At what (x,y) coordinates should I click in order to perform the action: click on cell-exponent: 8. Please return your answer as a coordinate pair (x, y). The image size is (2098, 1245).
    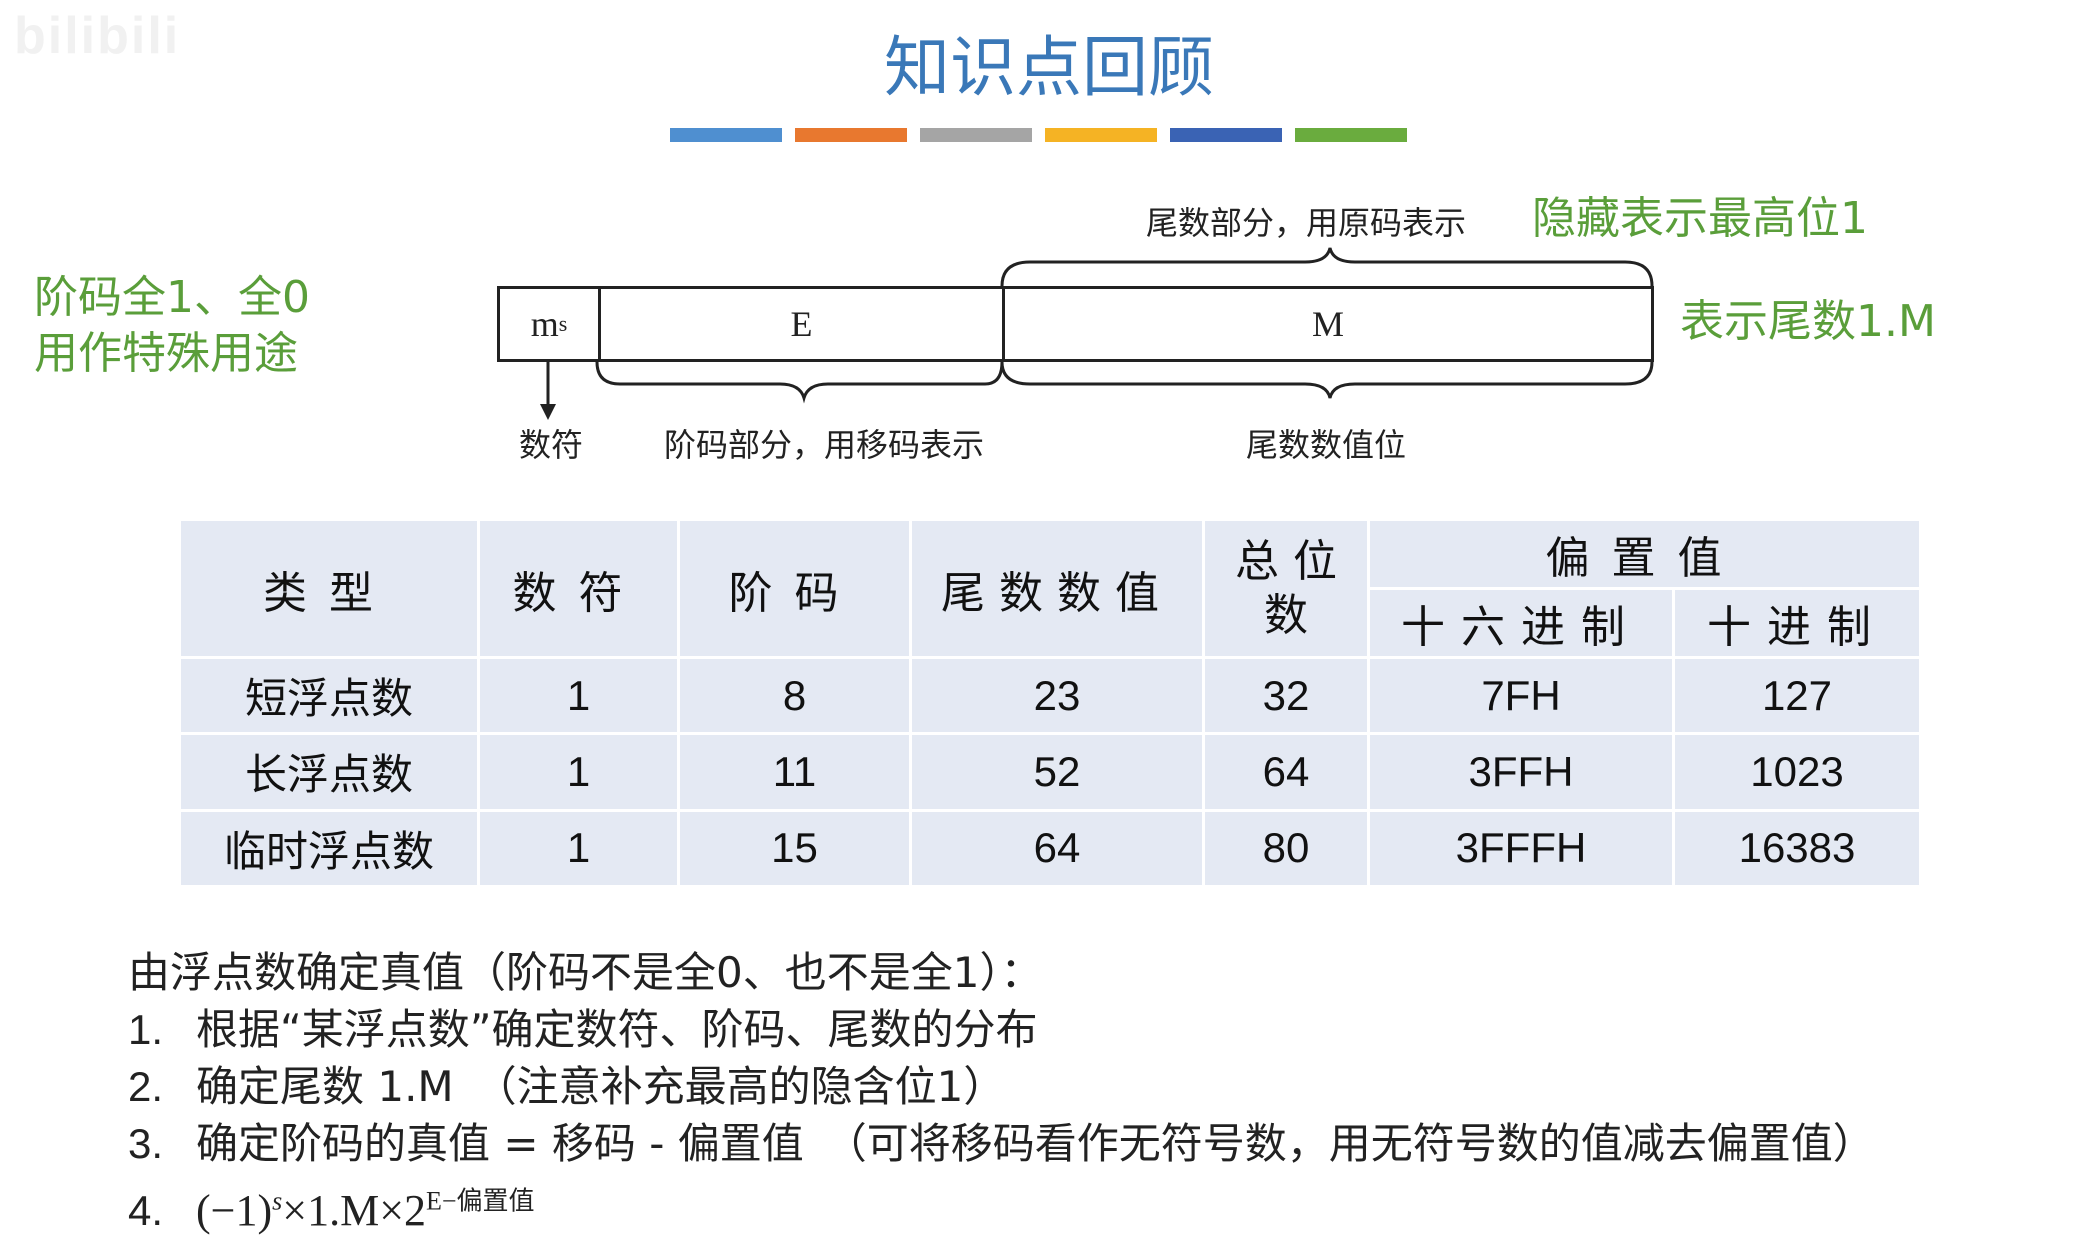
    Looking at the image, I should click on (794, 696).